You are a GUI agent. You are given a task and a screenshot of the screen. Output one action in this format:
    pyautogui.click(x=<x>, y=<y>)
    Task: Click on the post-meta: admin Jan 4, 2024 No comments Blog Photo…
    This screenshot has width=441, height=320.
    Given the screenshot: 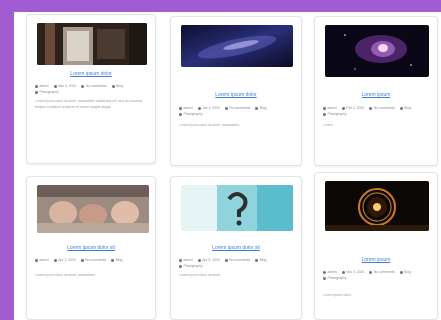 What is the action you would take?
    pyautogui.click(x=237, y=111)
    